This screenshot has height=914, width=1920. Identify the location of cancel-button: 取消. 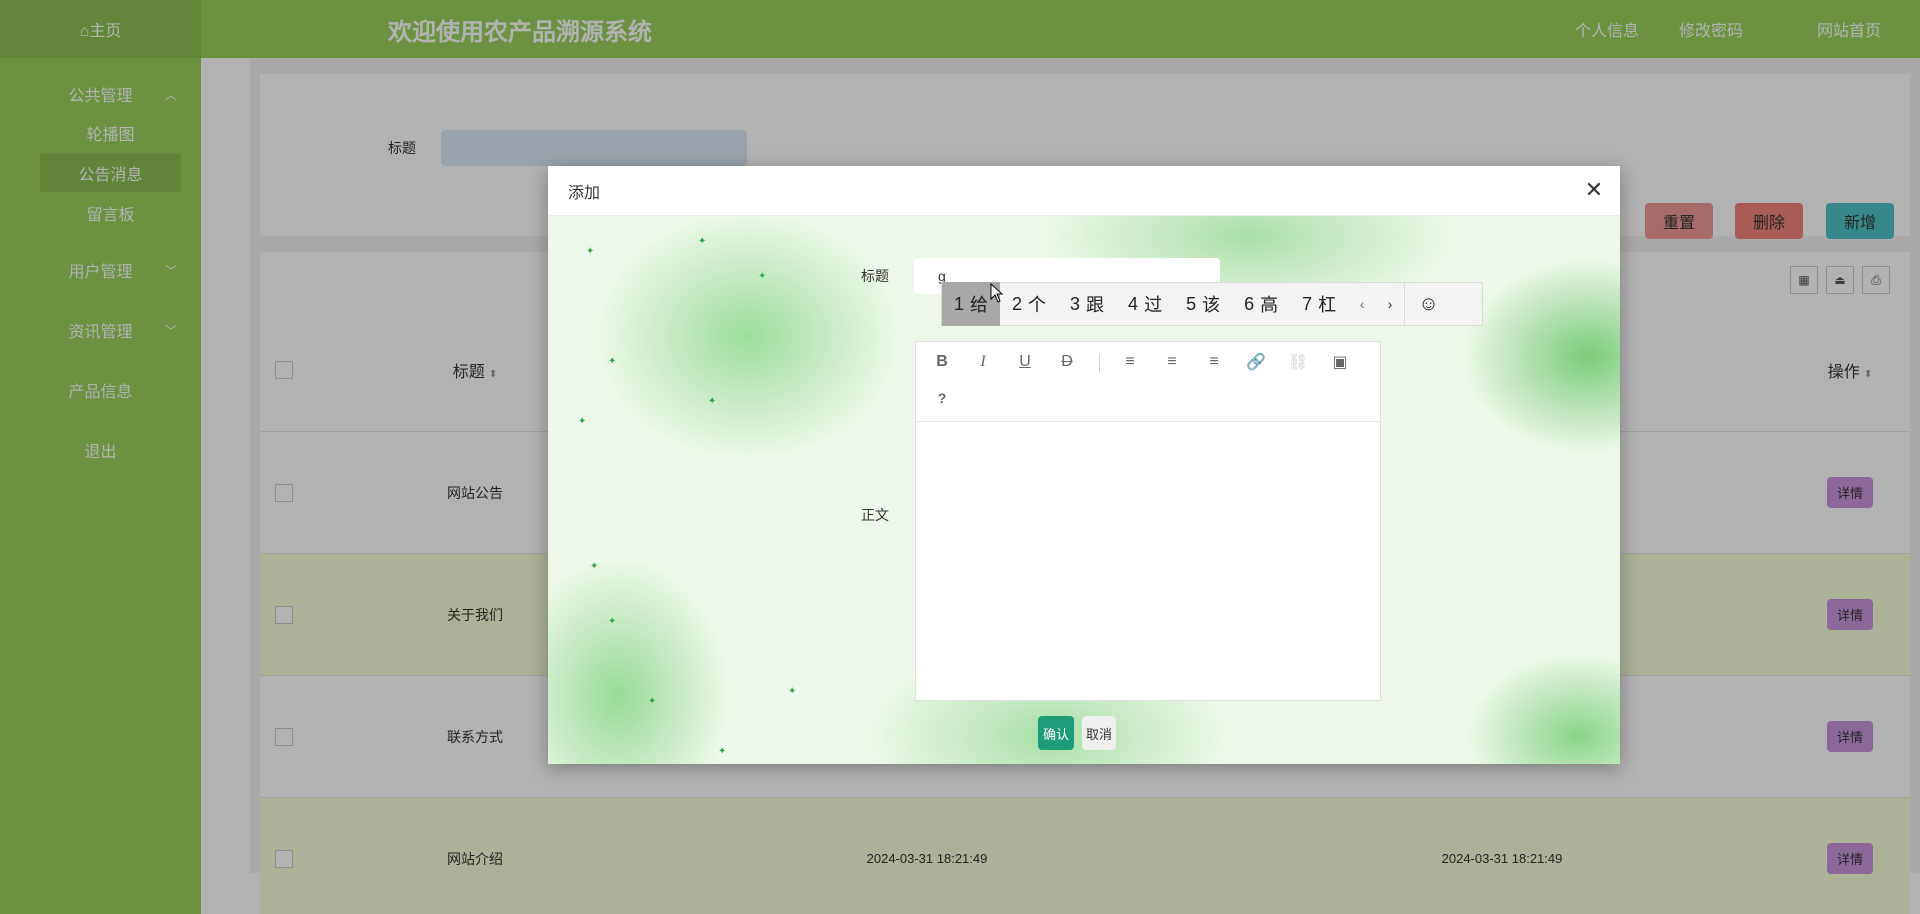
(1099, 733).